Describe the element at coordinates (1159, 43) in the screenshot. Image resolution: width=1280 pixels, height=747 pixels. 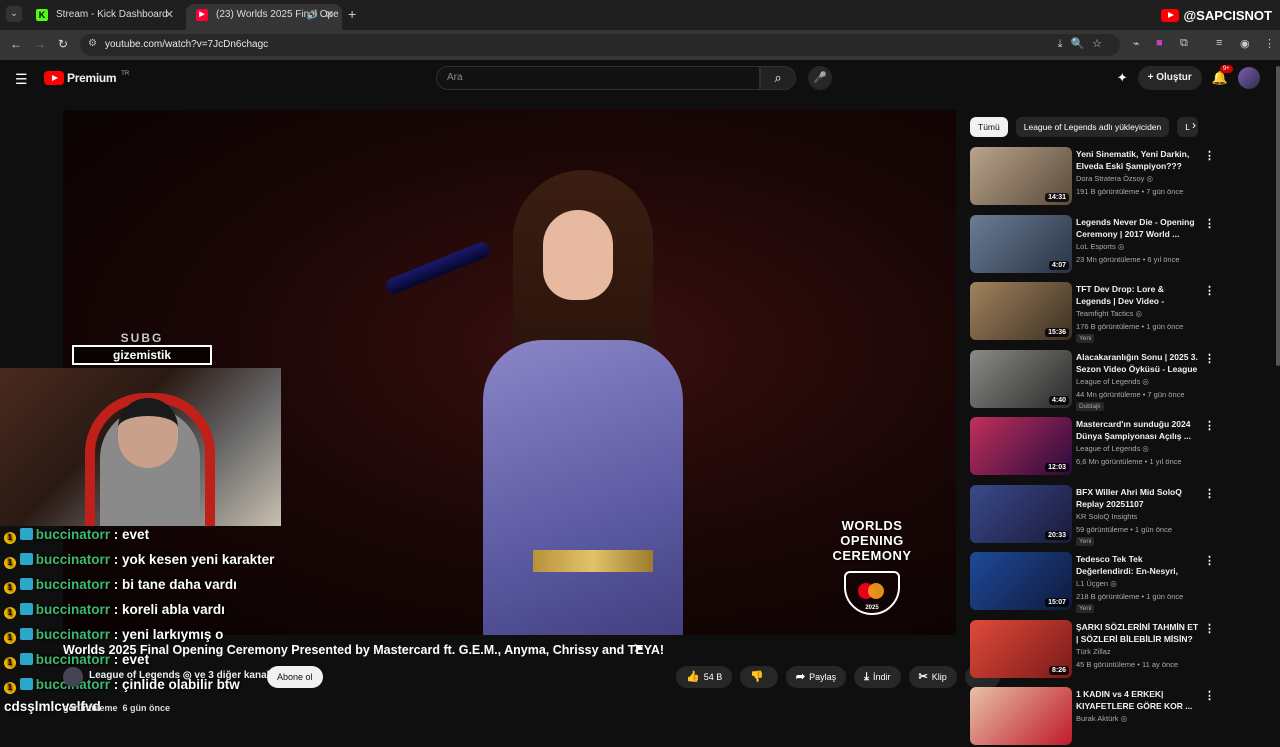
I see `extension-icon: ■` at that location.